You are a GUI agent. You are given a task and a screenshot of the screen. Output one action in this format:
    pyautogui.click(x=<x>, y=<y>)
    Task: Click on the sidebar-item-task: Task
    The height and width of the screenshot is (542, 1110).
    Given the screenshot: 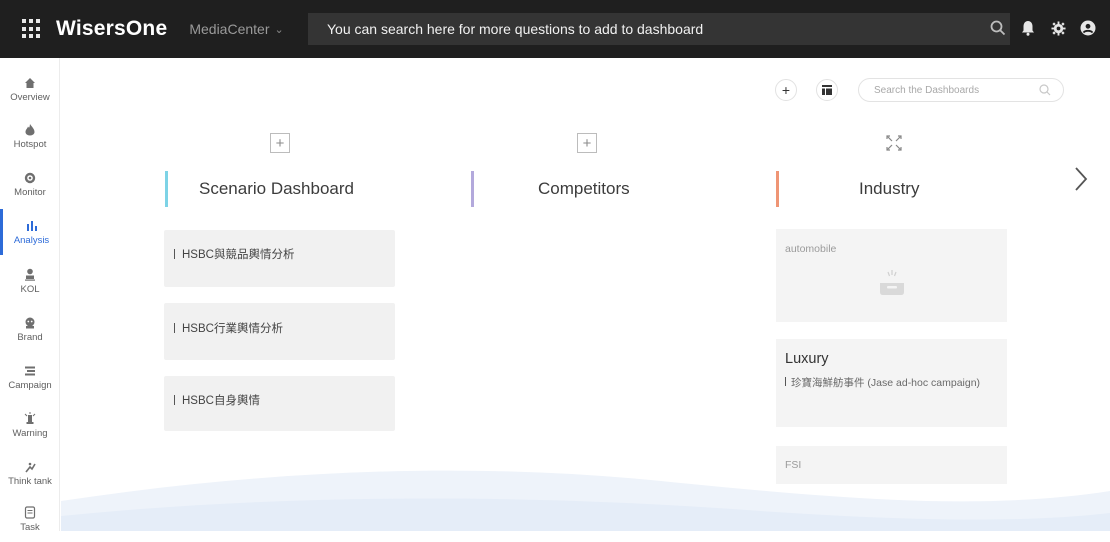 What is the action you would take?
    pyautogui.click(x=30, y=519)
    